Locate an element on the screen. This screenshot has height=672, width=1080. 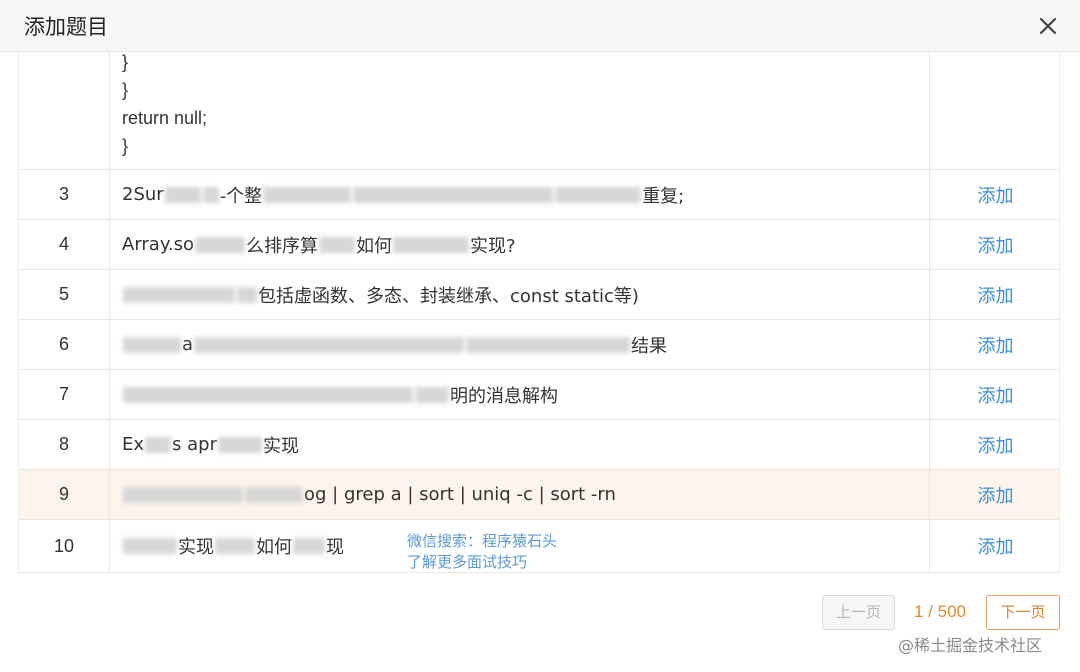
question-fragment: 么排序算 is located at coordinates (282, 246).